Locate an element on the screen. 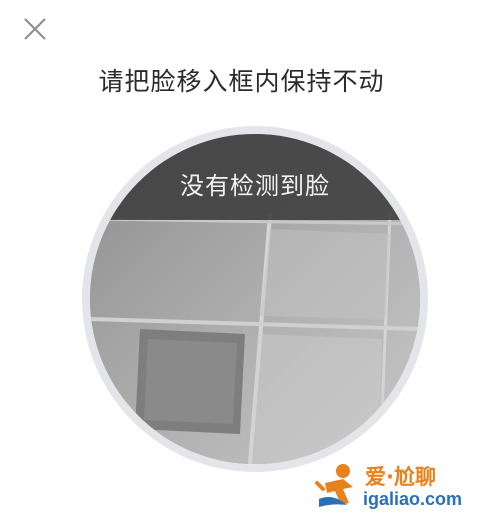 This screenshot has height=527, width=483. watermark-title: 爱·尬聊 is located at coordinates (400, 477).